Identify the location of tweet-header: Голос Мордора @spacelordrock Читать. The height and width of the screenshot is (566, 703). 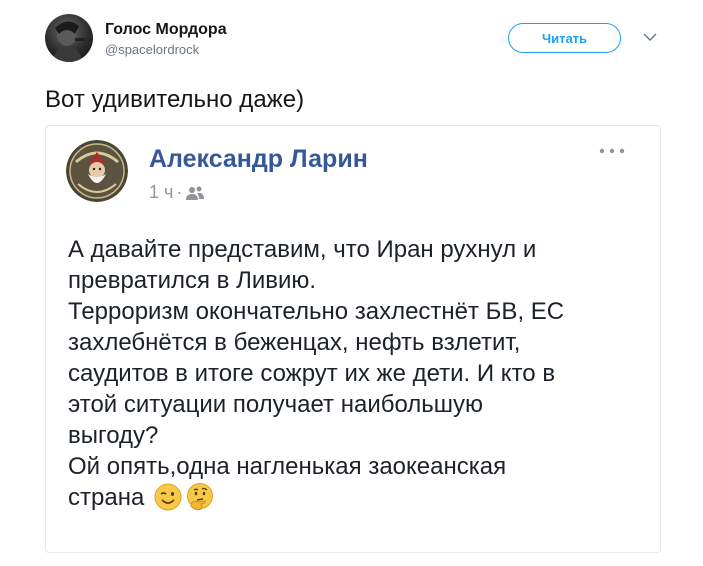
(365, 38).